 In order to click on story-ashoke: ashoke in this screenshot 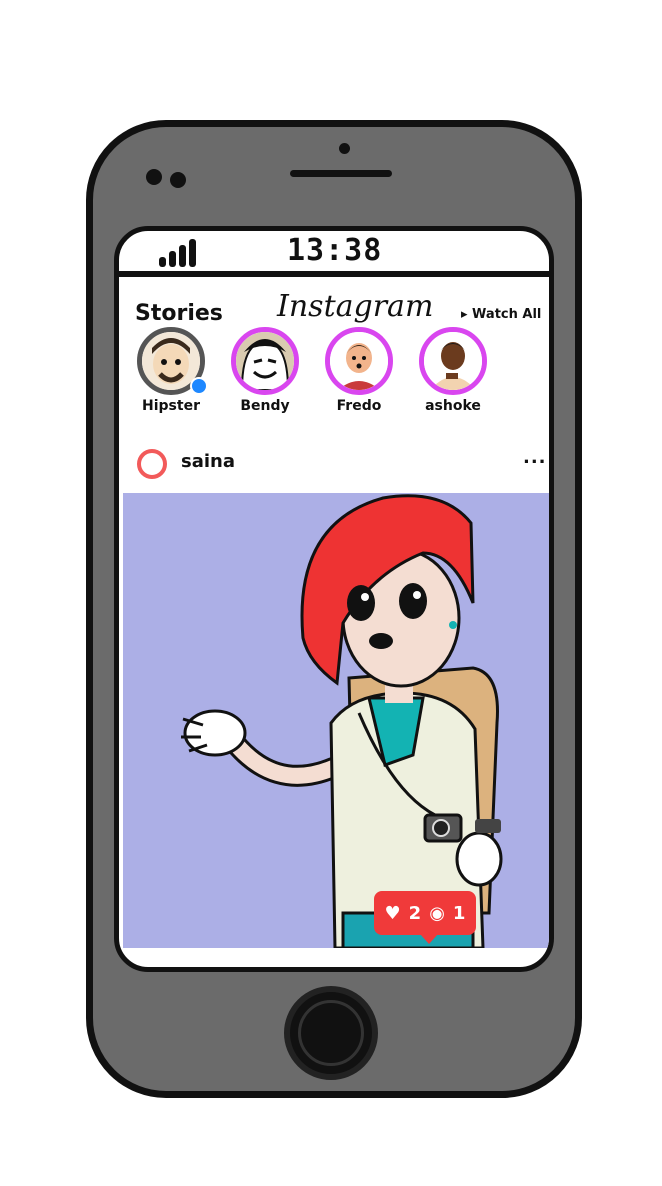, I will do `click(453, 370)`.